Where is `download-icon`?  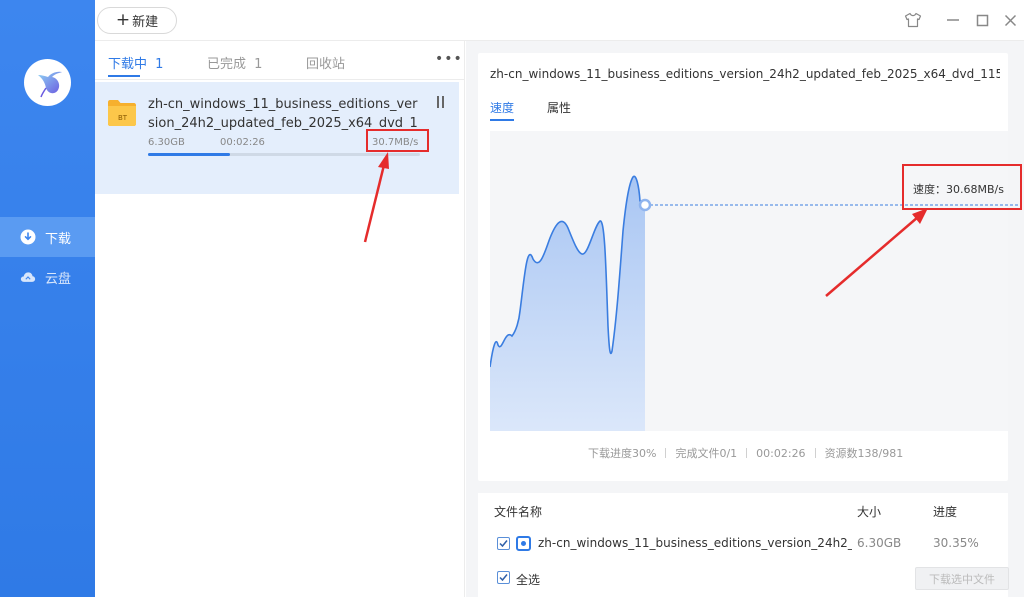
download-icon is located at coordinates (28, 237).